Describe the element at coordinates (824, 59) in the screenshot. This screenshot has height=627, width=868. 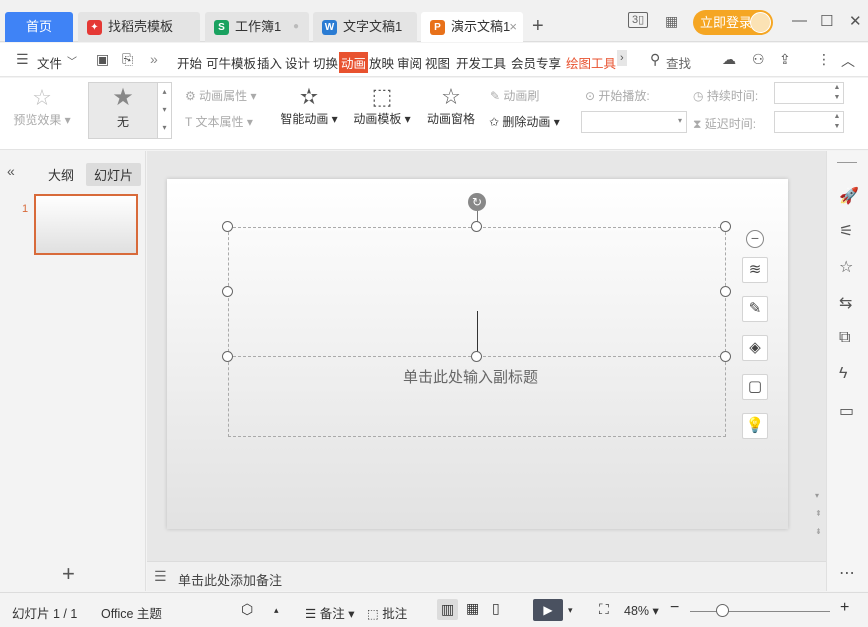
I see `more-options-icon: ⋮` at that location.